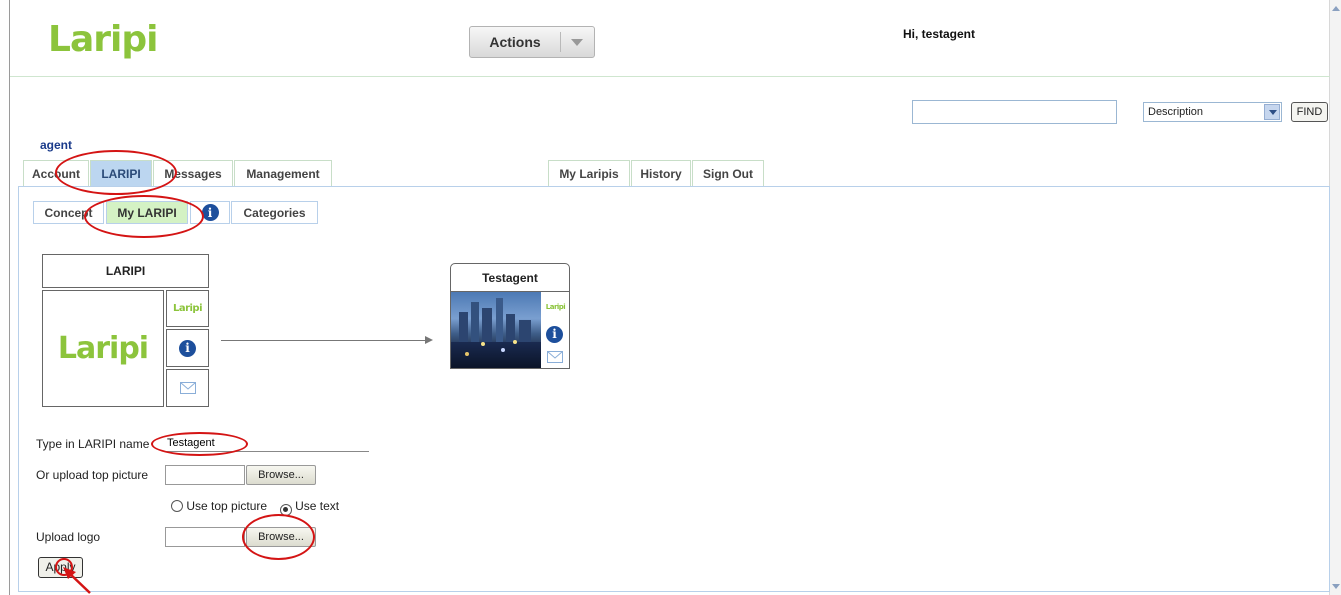  I want to click on page-left-border, so click(9, 297).